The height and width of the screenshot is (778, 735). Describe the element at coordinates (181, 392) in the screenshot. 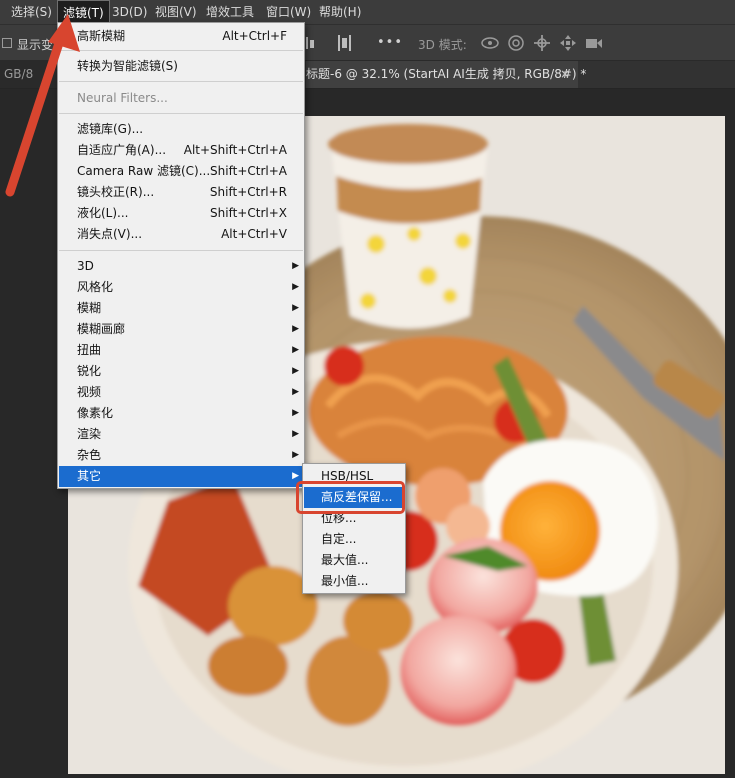

I see `menu-item-video: 视频 ▶` at that location.